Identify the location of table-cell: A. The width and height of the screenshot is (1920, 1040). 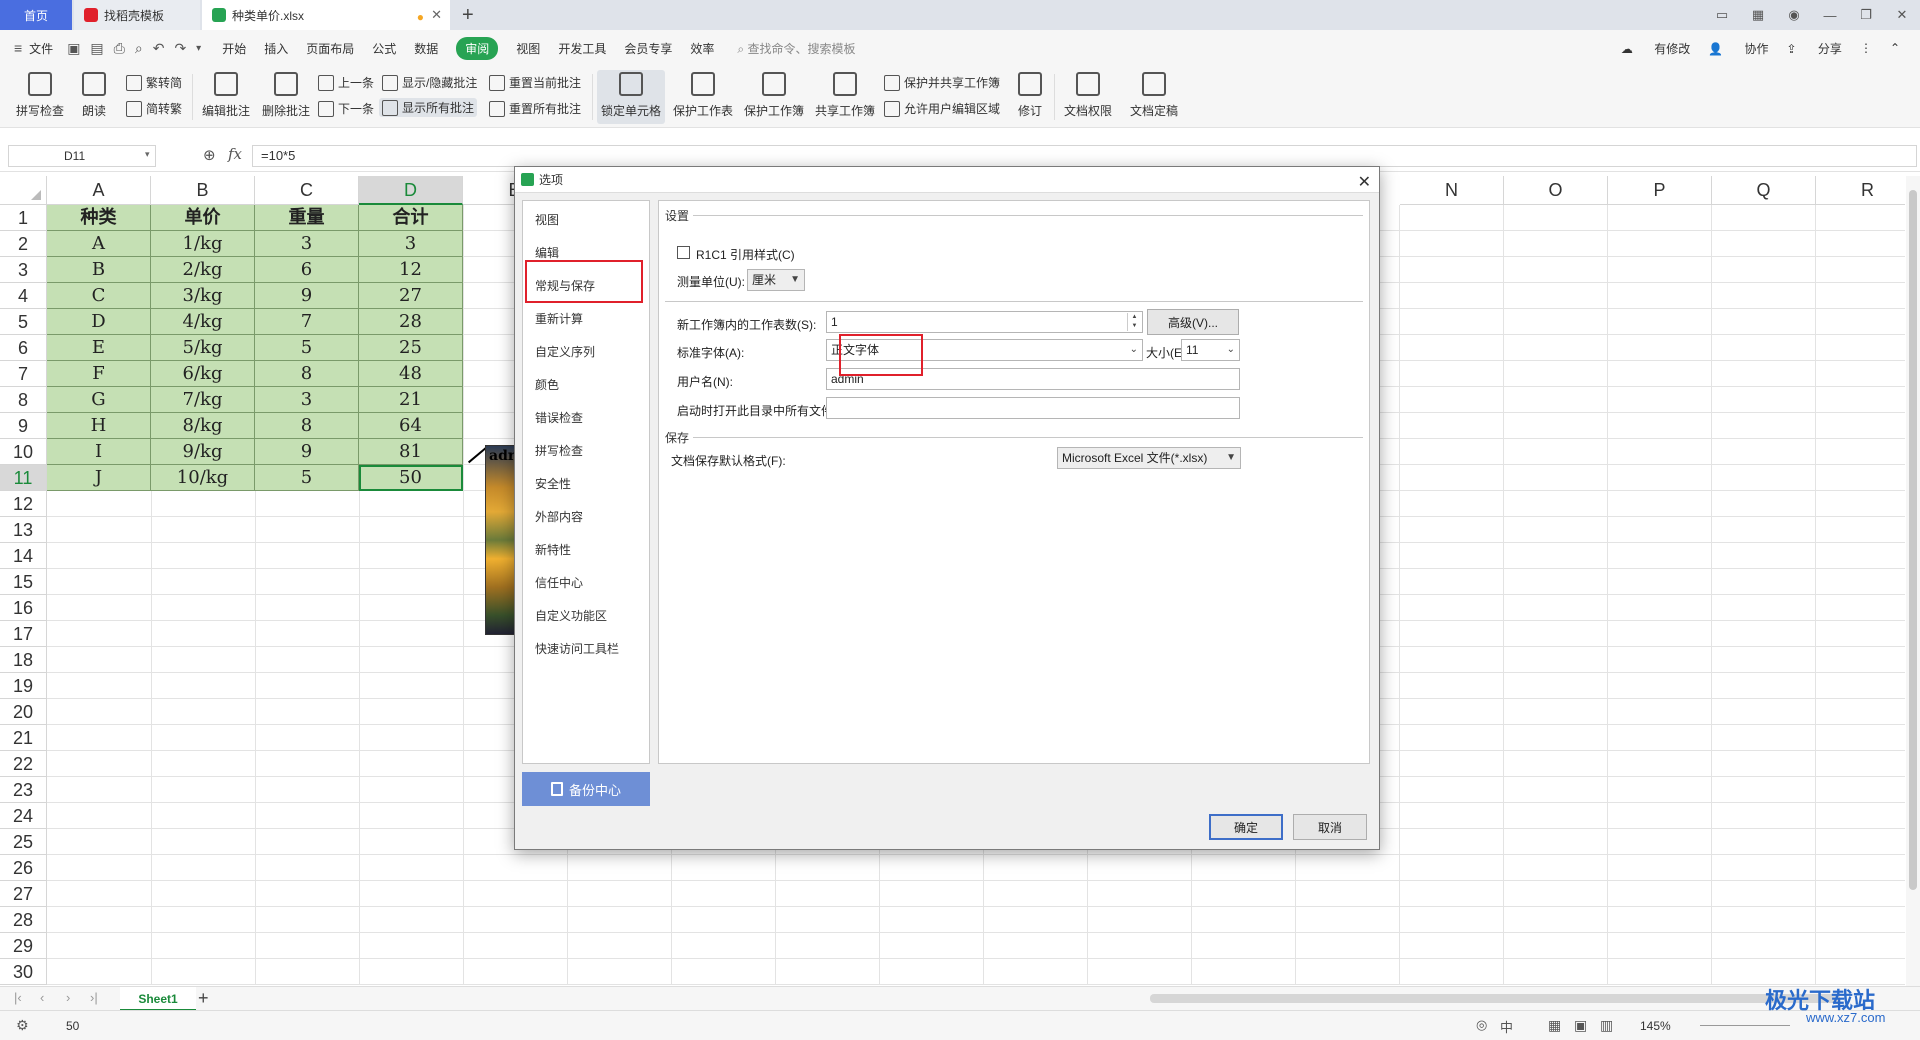
(99, 244).